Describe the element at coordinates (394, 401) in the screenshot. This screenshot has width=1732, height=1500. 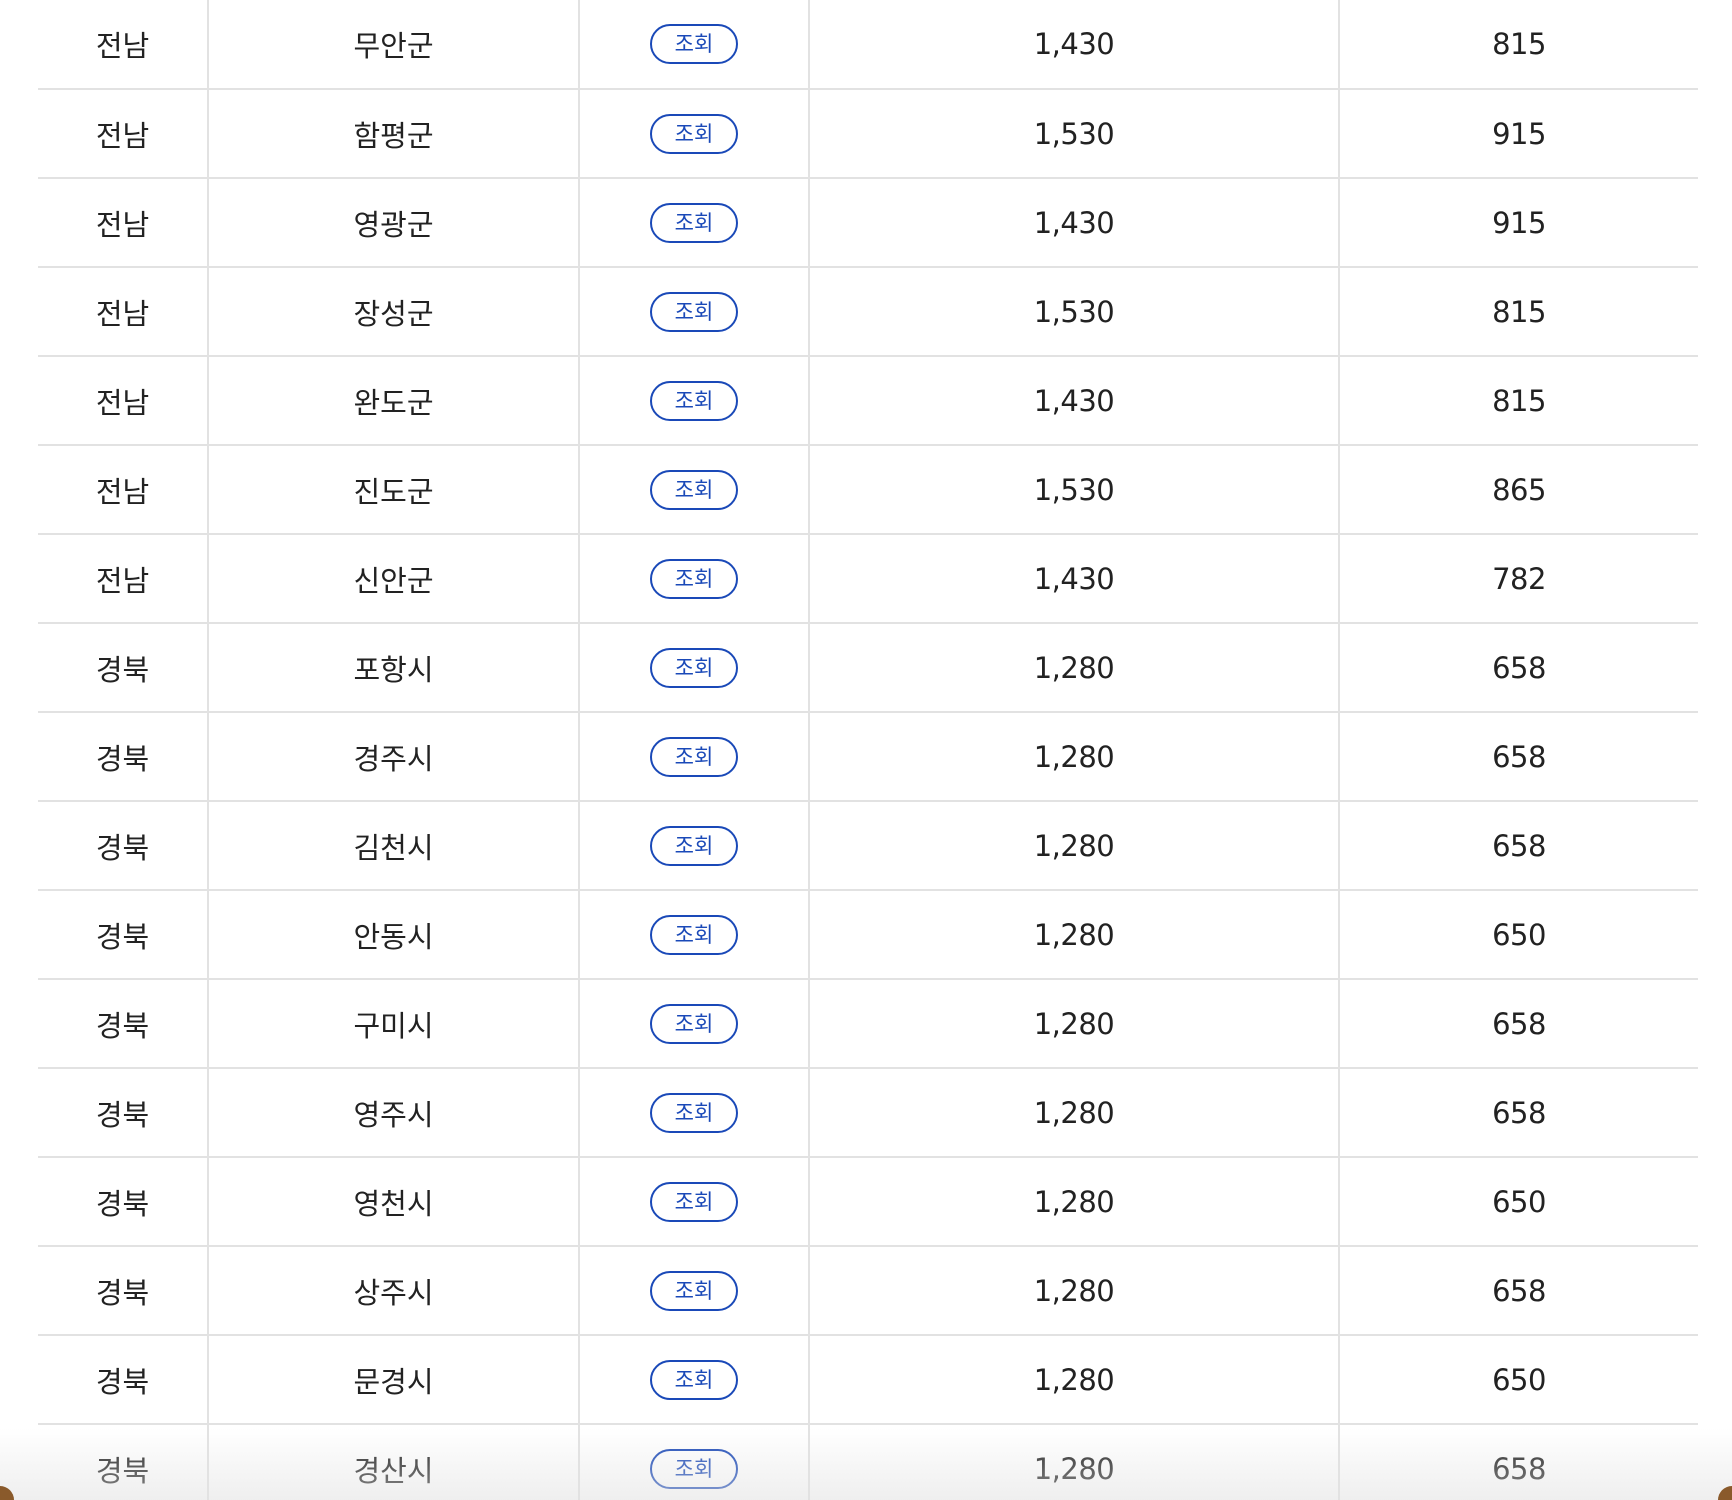
I see `district-cell: 완도군` at that location.